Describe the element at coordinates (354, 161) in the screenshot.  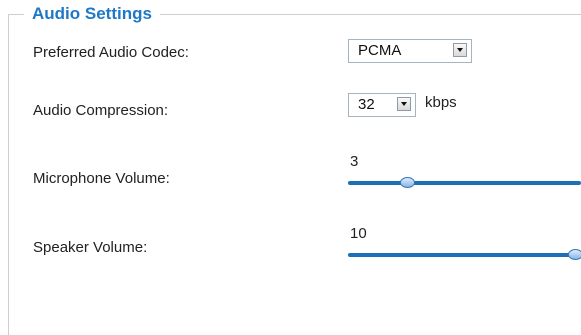
I see `microphone-volume-value: 3` at that location.